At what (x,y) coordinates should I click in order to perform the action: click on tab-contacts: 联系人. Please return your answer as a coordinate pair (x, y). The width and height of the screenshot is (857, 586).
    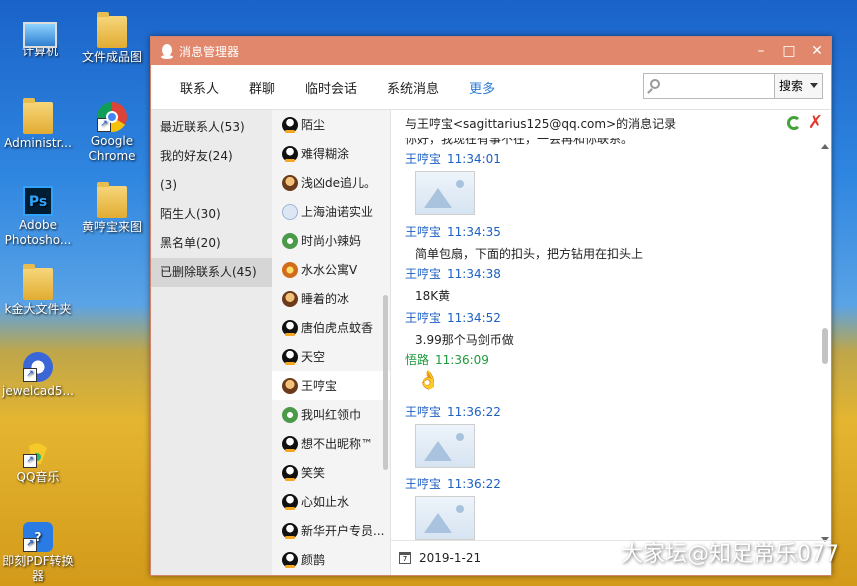
    Looking at the image, I should click on (199, 87).